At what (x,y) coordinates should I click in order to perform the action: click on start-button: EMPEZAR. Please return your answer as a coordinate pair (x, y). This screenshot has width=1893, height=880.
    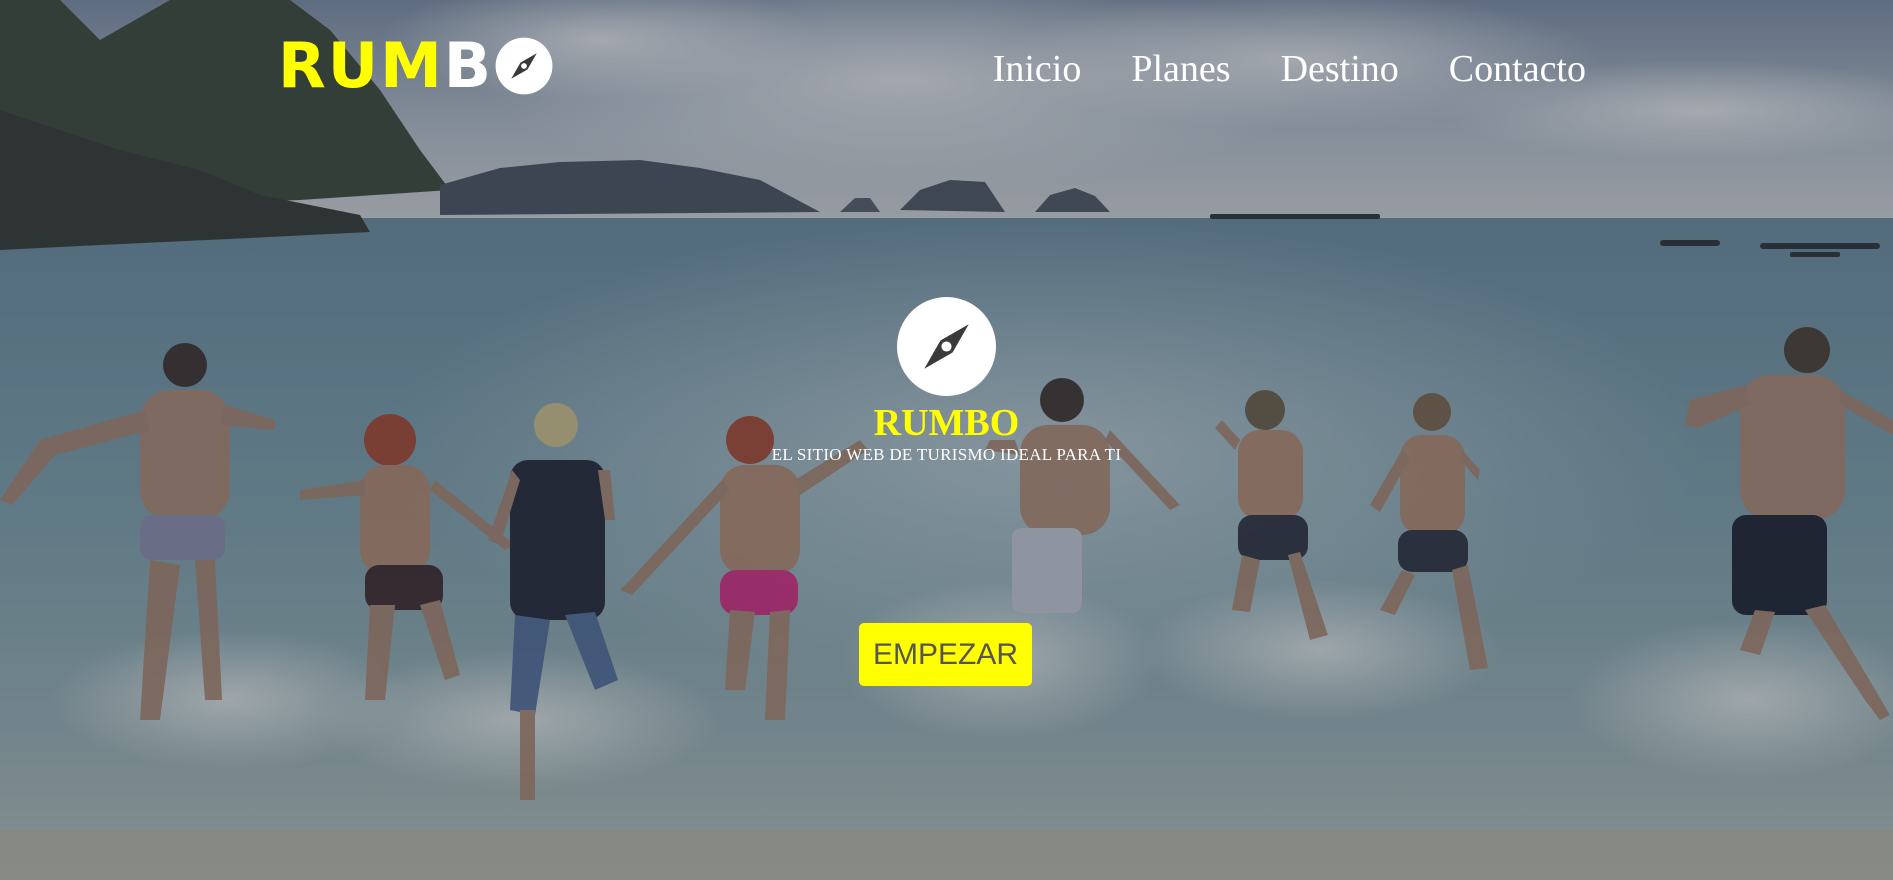
    Looking at the image, I should click on (945, 654).